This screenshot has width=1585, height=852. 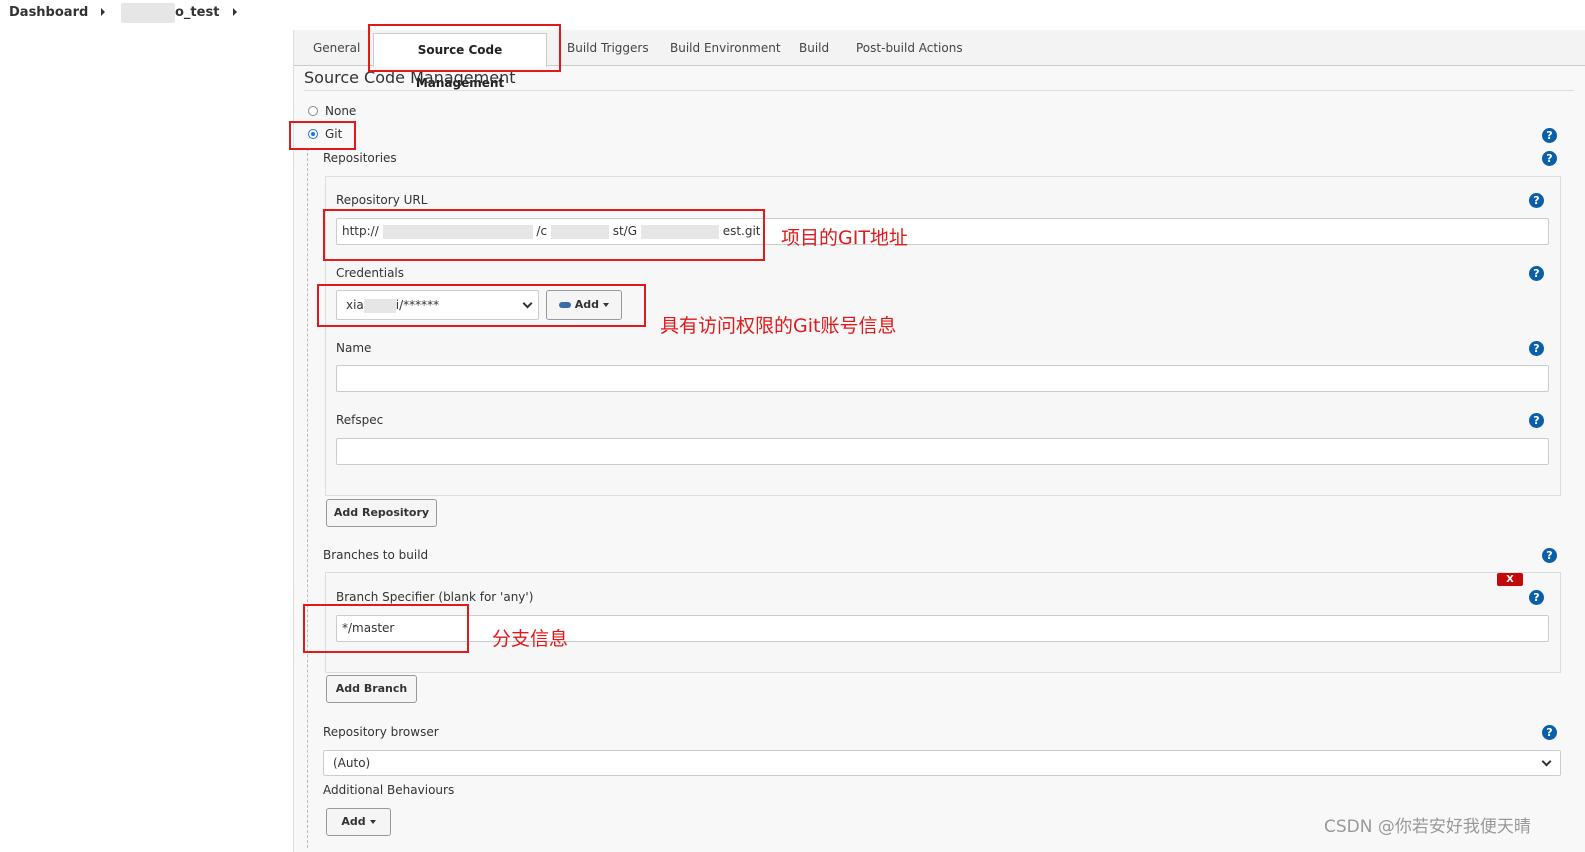 I want to click on annotation-git-url: 项目的GIT地址, so click(x=844, y=238).